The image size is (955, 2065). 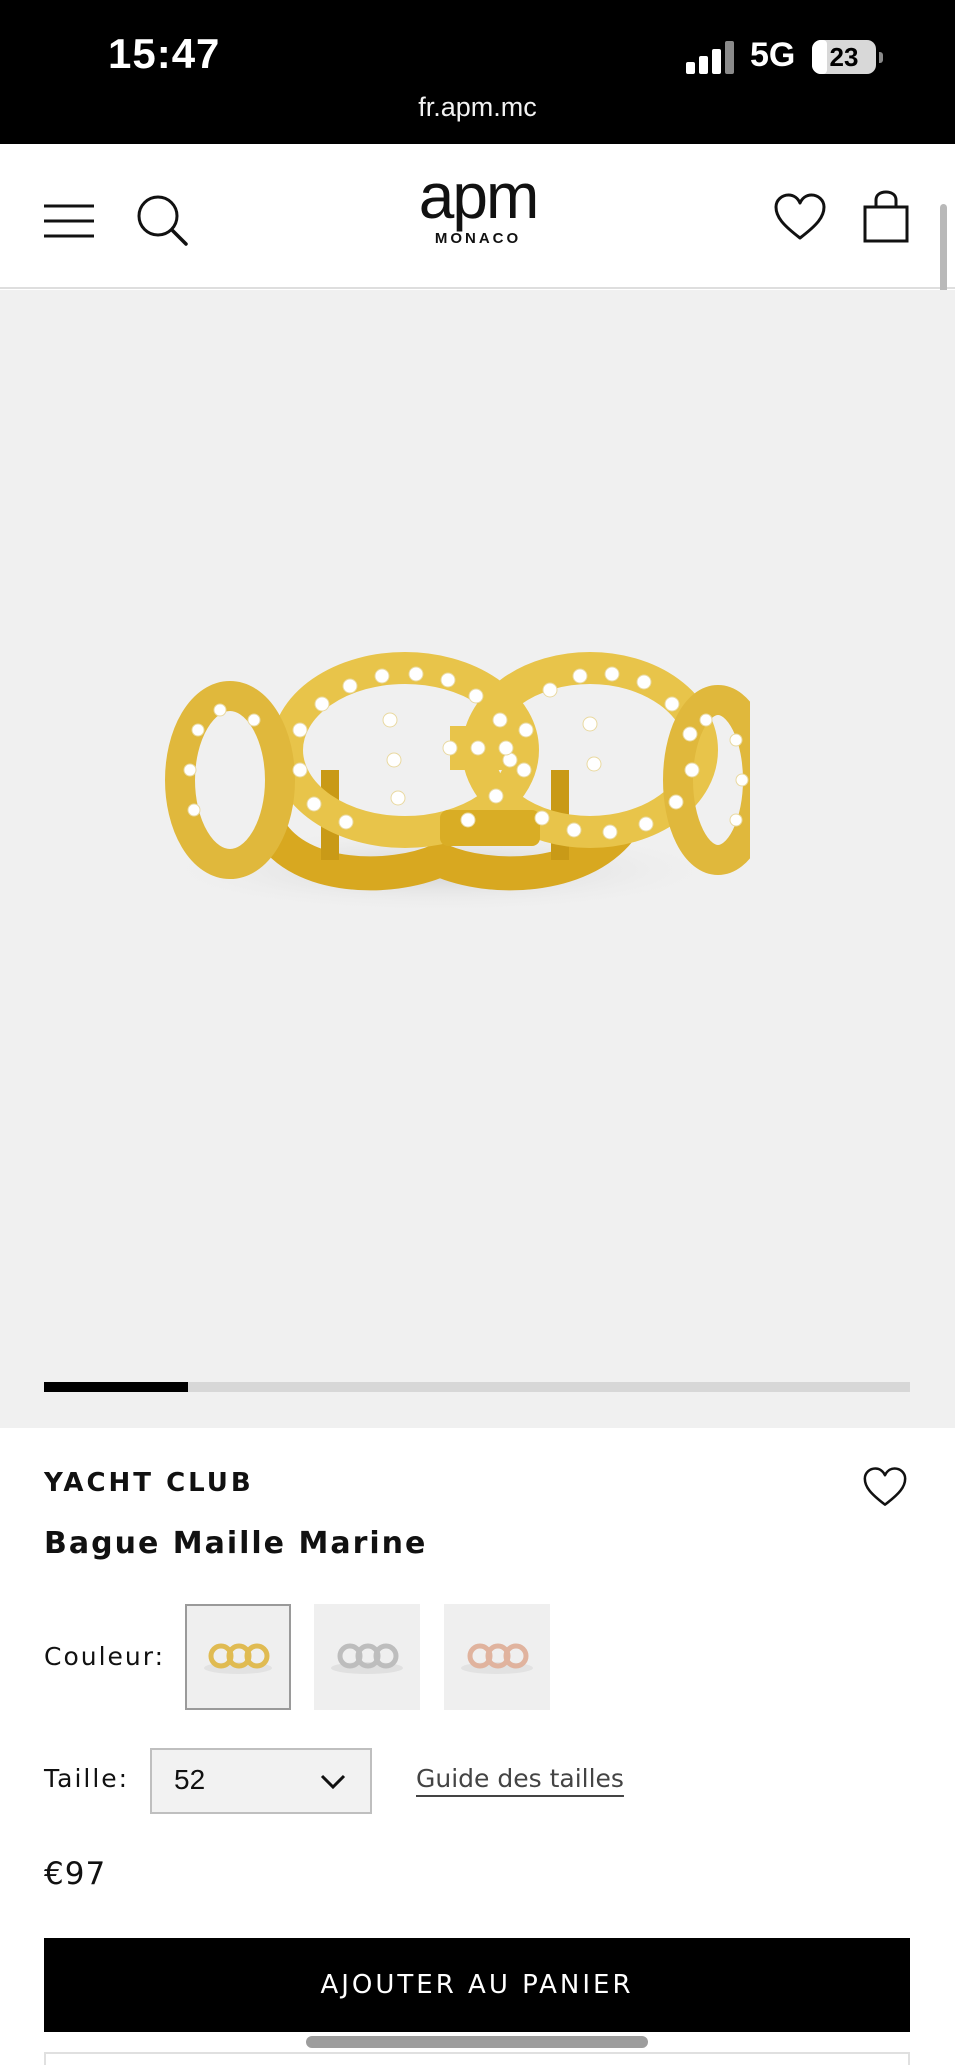 I want to click on secondary-button-edge, so click(x=477, y=2058).